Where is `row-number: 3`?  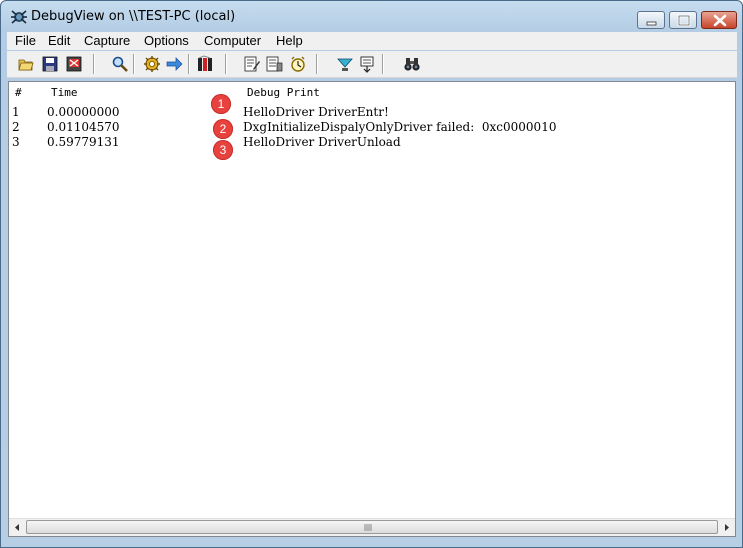
row-number: 3 is located at coordinates (16, 142).